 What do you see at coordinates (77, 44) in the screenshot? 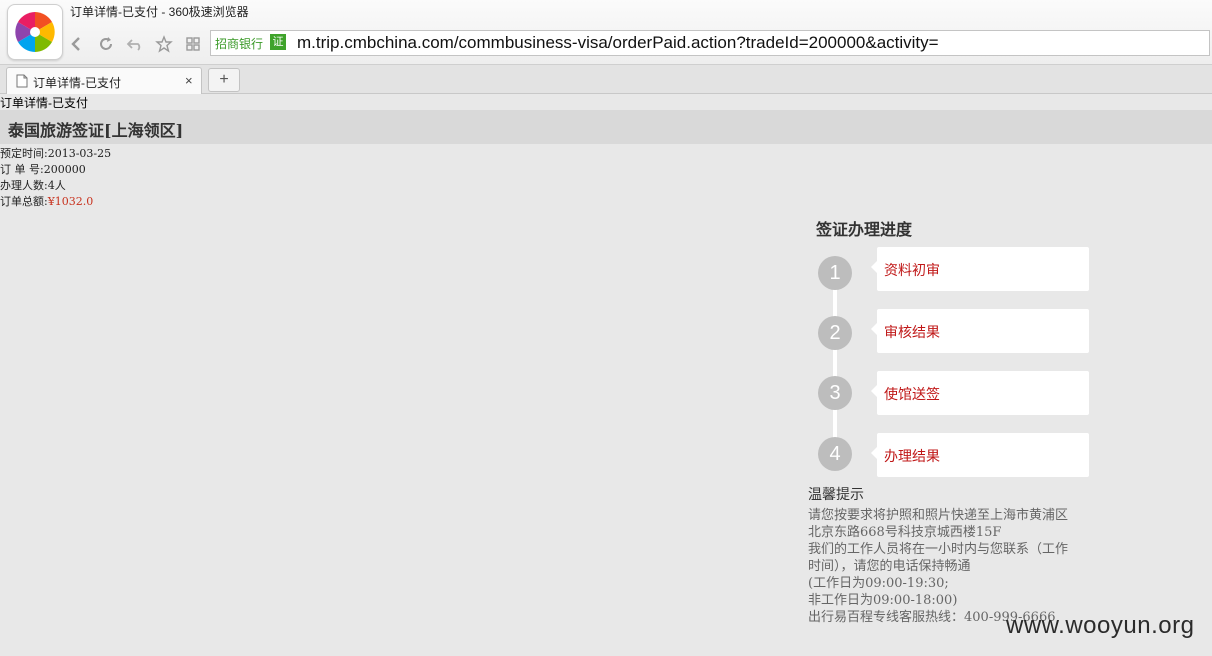
I see `back-icon` at bounding box center [77, 44].